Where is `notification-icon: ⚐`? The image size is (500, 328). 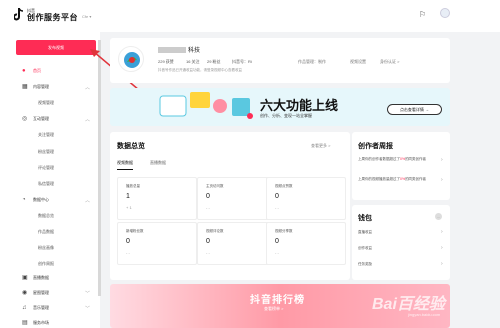 notification-icon: ⚐ is located at coordinates (422, 14).